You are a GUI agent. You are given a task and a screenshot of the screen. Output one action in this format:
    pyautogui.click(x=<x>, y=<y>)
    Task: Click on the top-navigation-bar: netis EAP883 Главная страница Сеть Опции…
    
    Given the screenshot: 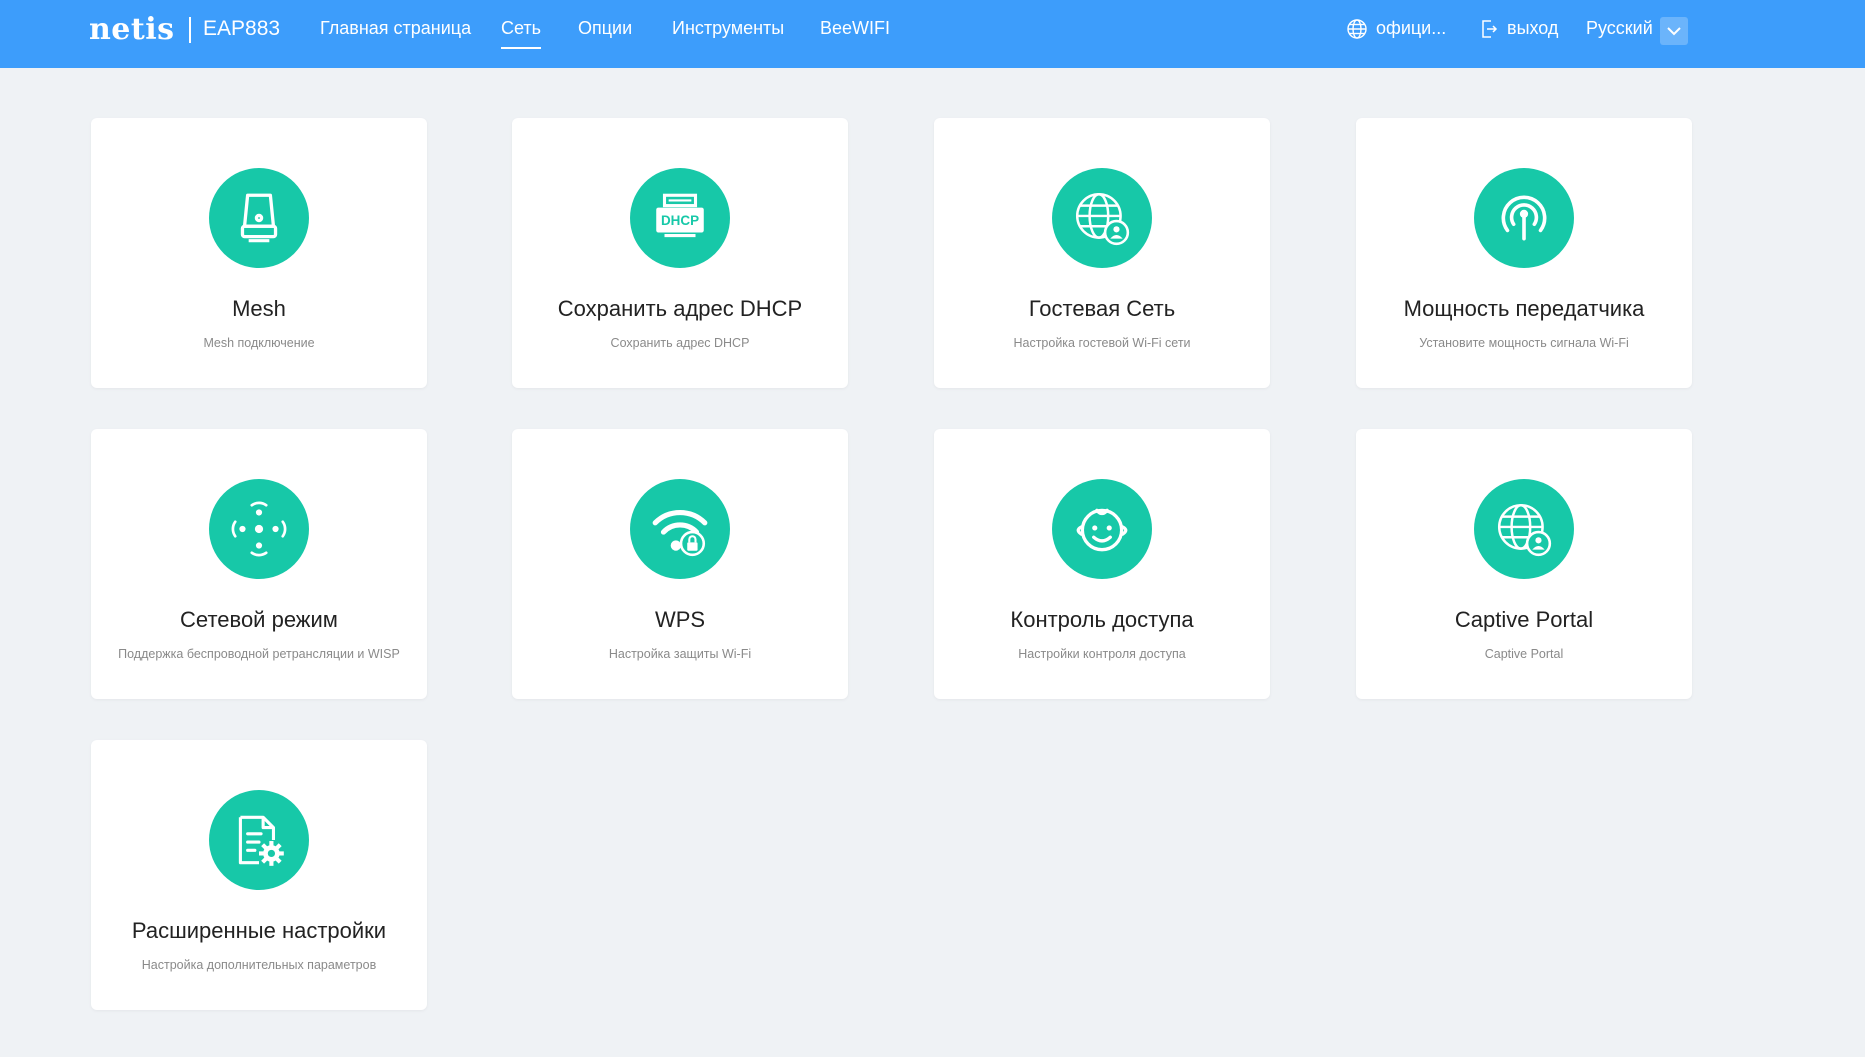 What is the action you would take?
    pyautogui.click(x=932, y=34)
    